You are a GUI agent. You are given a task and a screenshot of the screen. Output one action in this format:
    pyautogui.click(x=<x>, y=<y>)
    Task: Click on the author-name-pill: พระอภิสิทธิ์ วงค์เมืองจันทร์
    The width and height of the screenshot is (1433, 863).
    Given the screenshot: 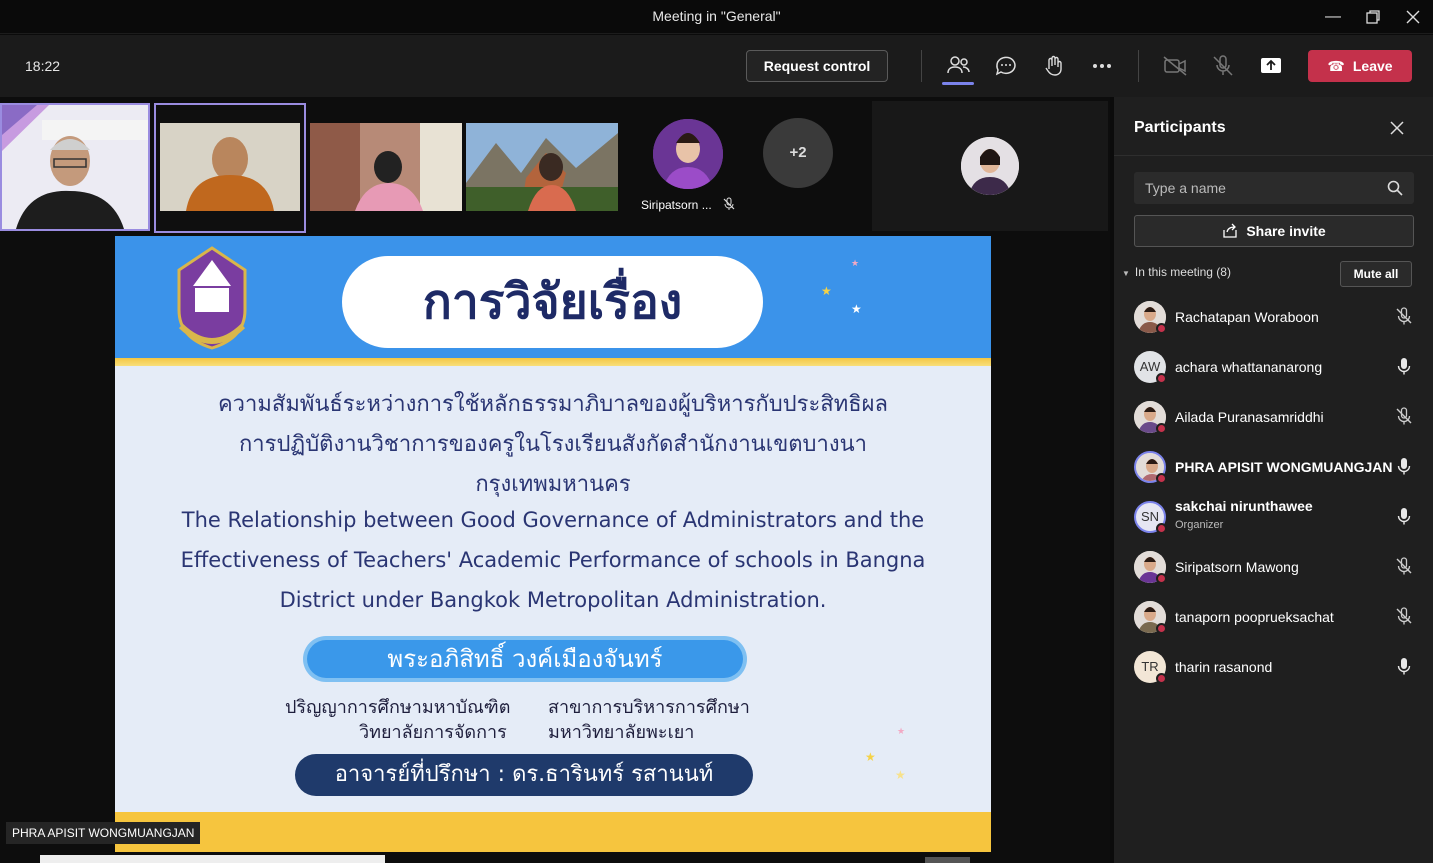 What is the action you would take?
    pyautogui.click(x=525, y=659)
    